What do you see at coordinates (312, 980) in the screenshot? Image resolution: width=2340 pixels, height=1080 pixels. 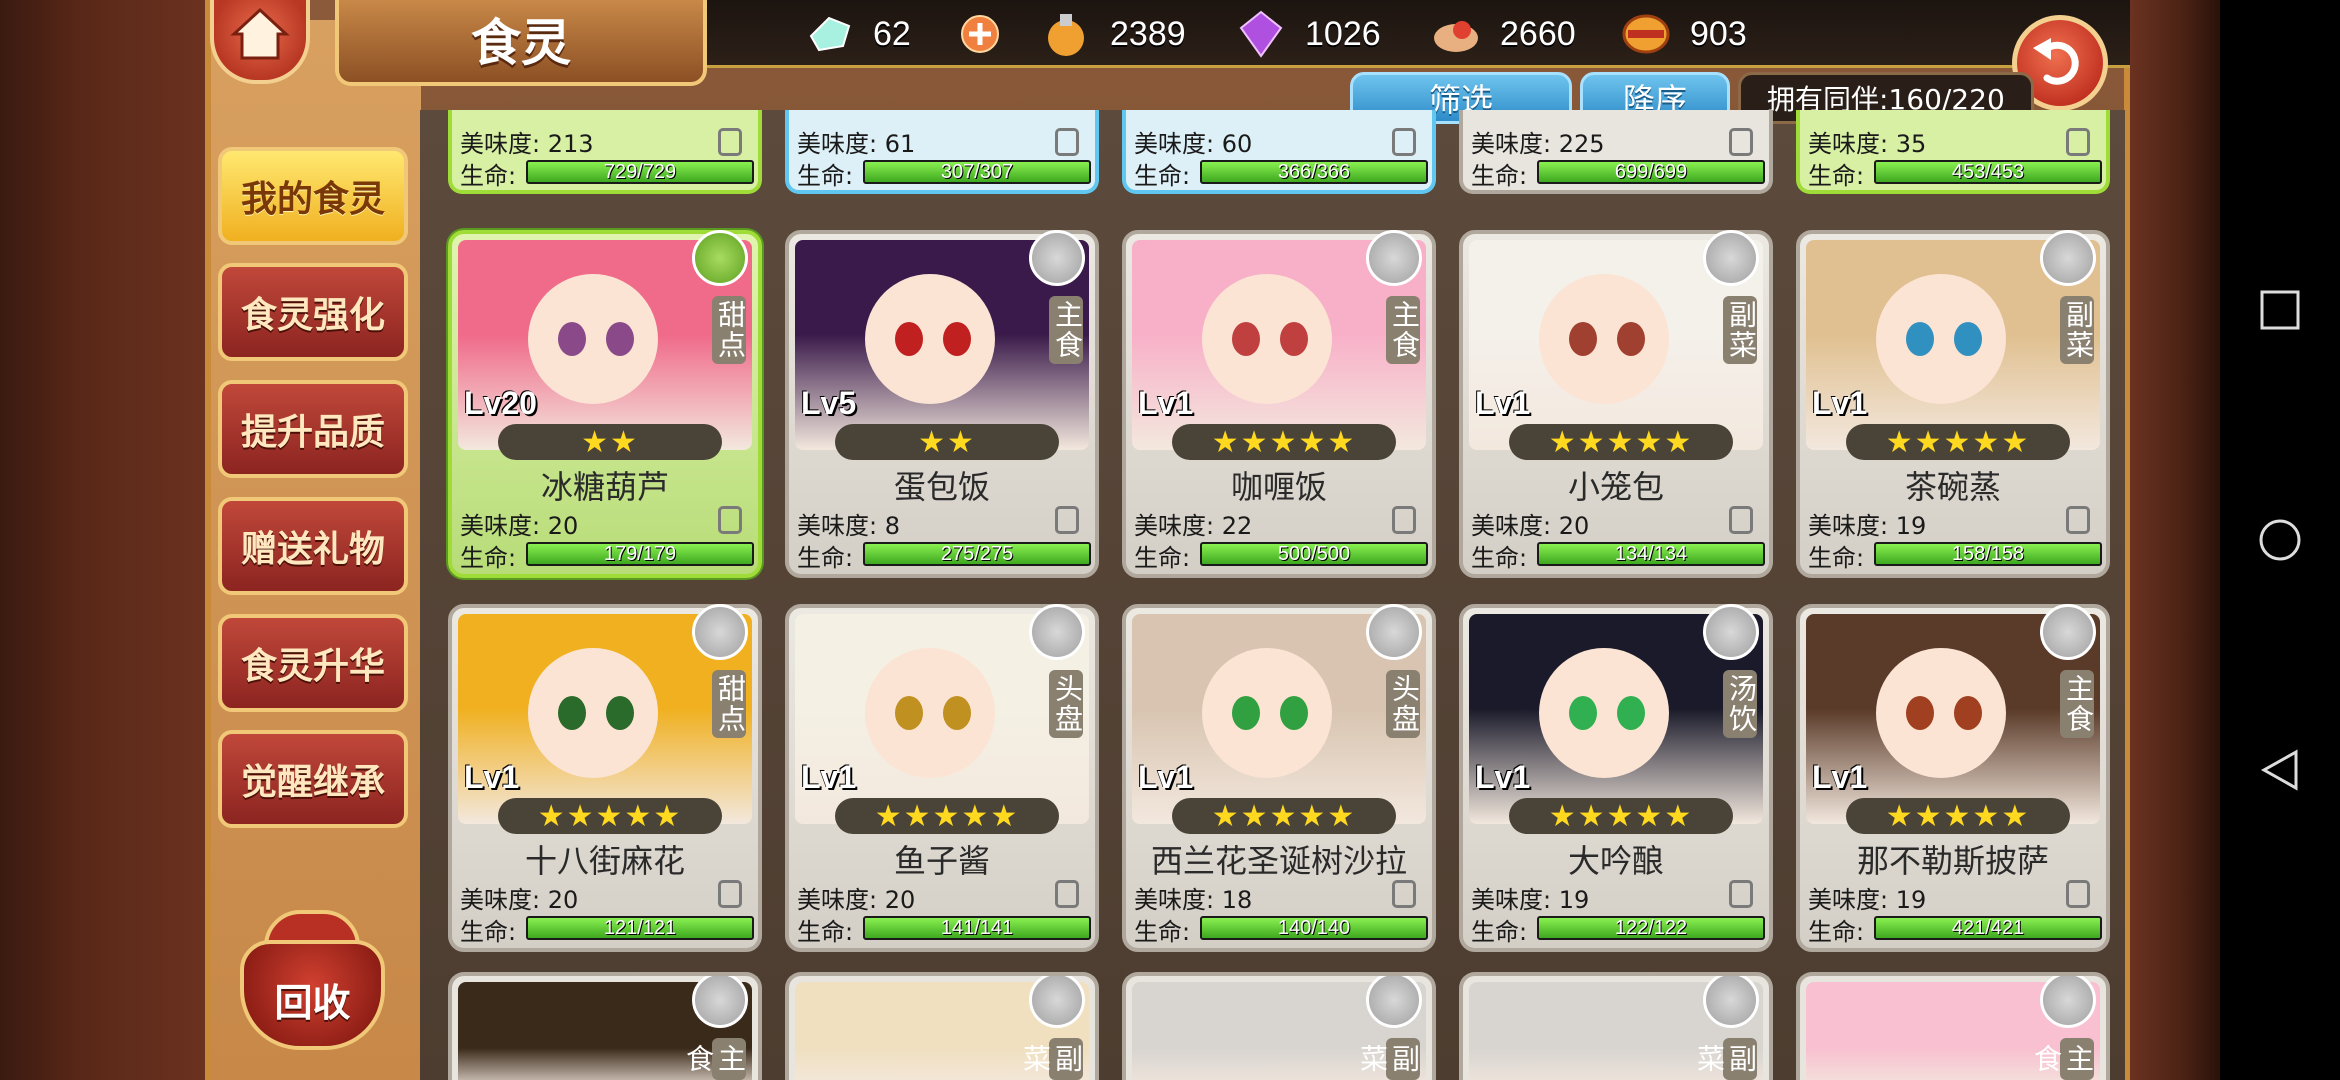 I see `recycle-button: 回收` at bounding box center [312, 980].